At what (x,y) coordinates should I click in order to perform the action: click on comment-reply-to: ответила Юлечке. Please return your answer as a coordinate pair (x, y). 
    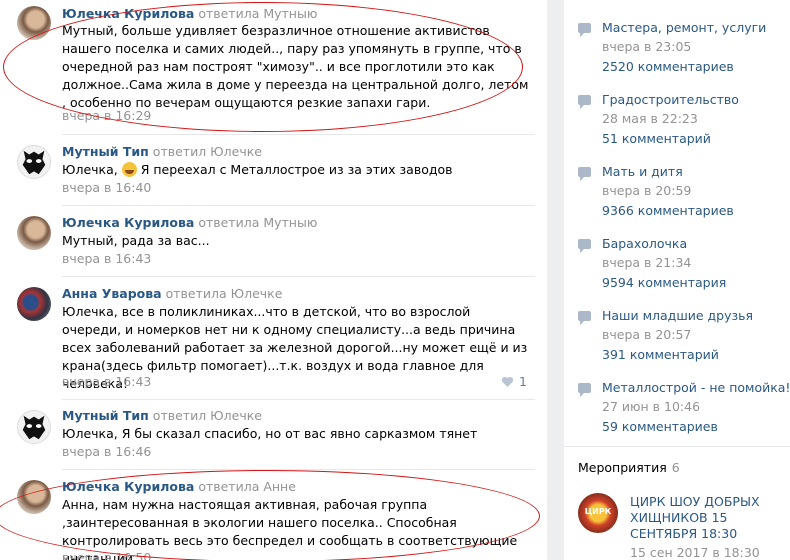
    Looking at the image, I should click on (224, 293).